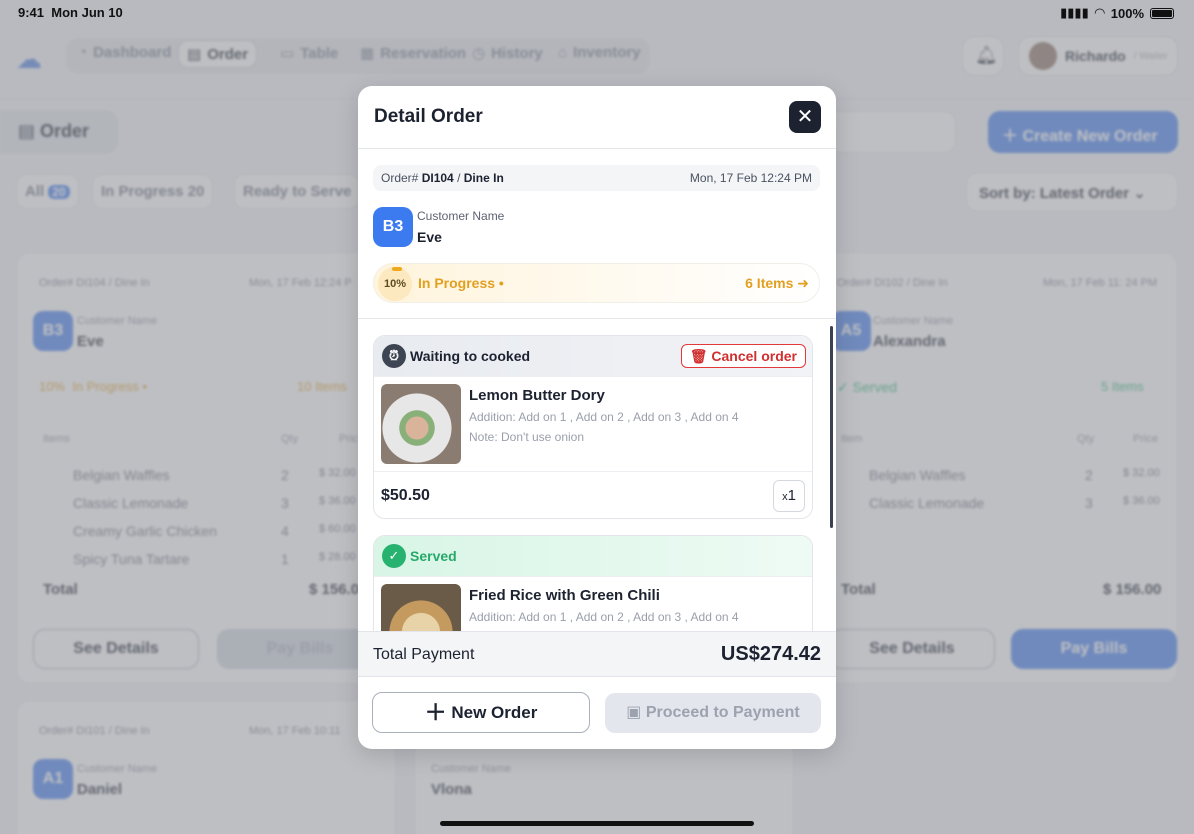  What do you see at coordinates (700, 356) in the screenshot?
I see `trash-icon: 🗑︎` at bounding box center [700, 356].